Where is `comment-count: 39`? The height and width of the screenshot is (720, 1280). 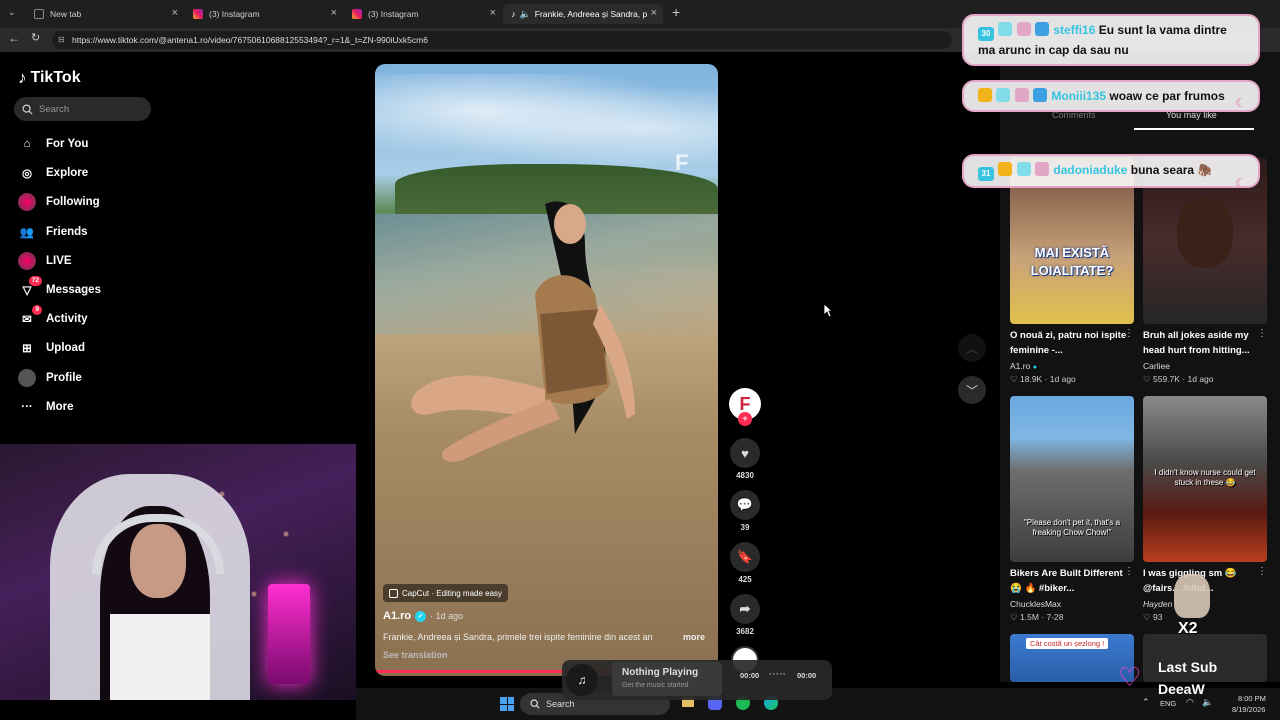
comment-count: 39 is located at coordinates (745, 527).